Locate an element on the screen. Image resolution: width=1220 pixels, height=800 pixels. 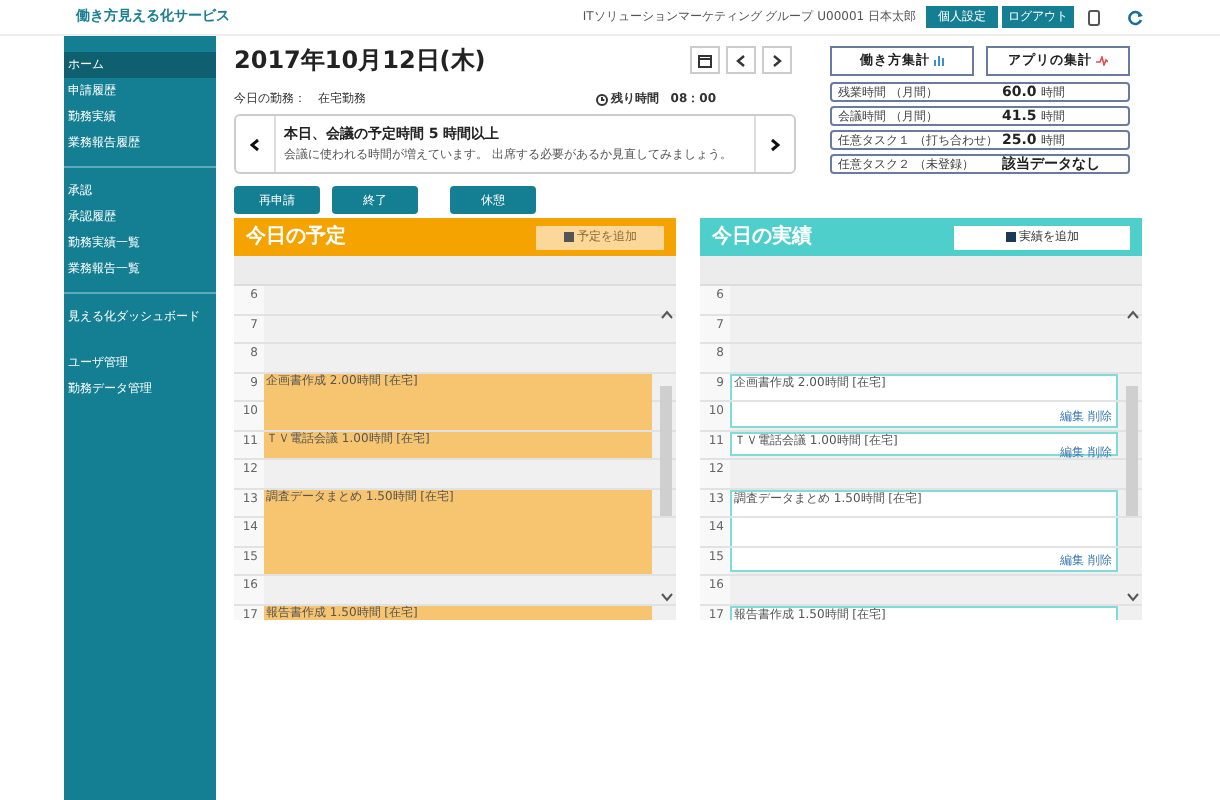
panel-title: 今日の予定 is located at coordinates (296, 237).